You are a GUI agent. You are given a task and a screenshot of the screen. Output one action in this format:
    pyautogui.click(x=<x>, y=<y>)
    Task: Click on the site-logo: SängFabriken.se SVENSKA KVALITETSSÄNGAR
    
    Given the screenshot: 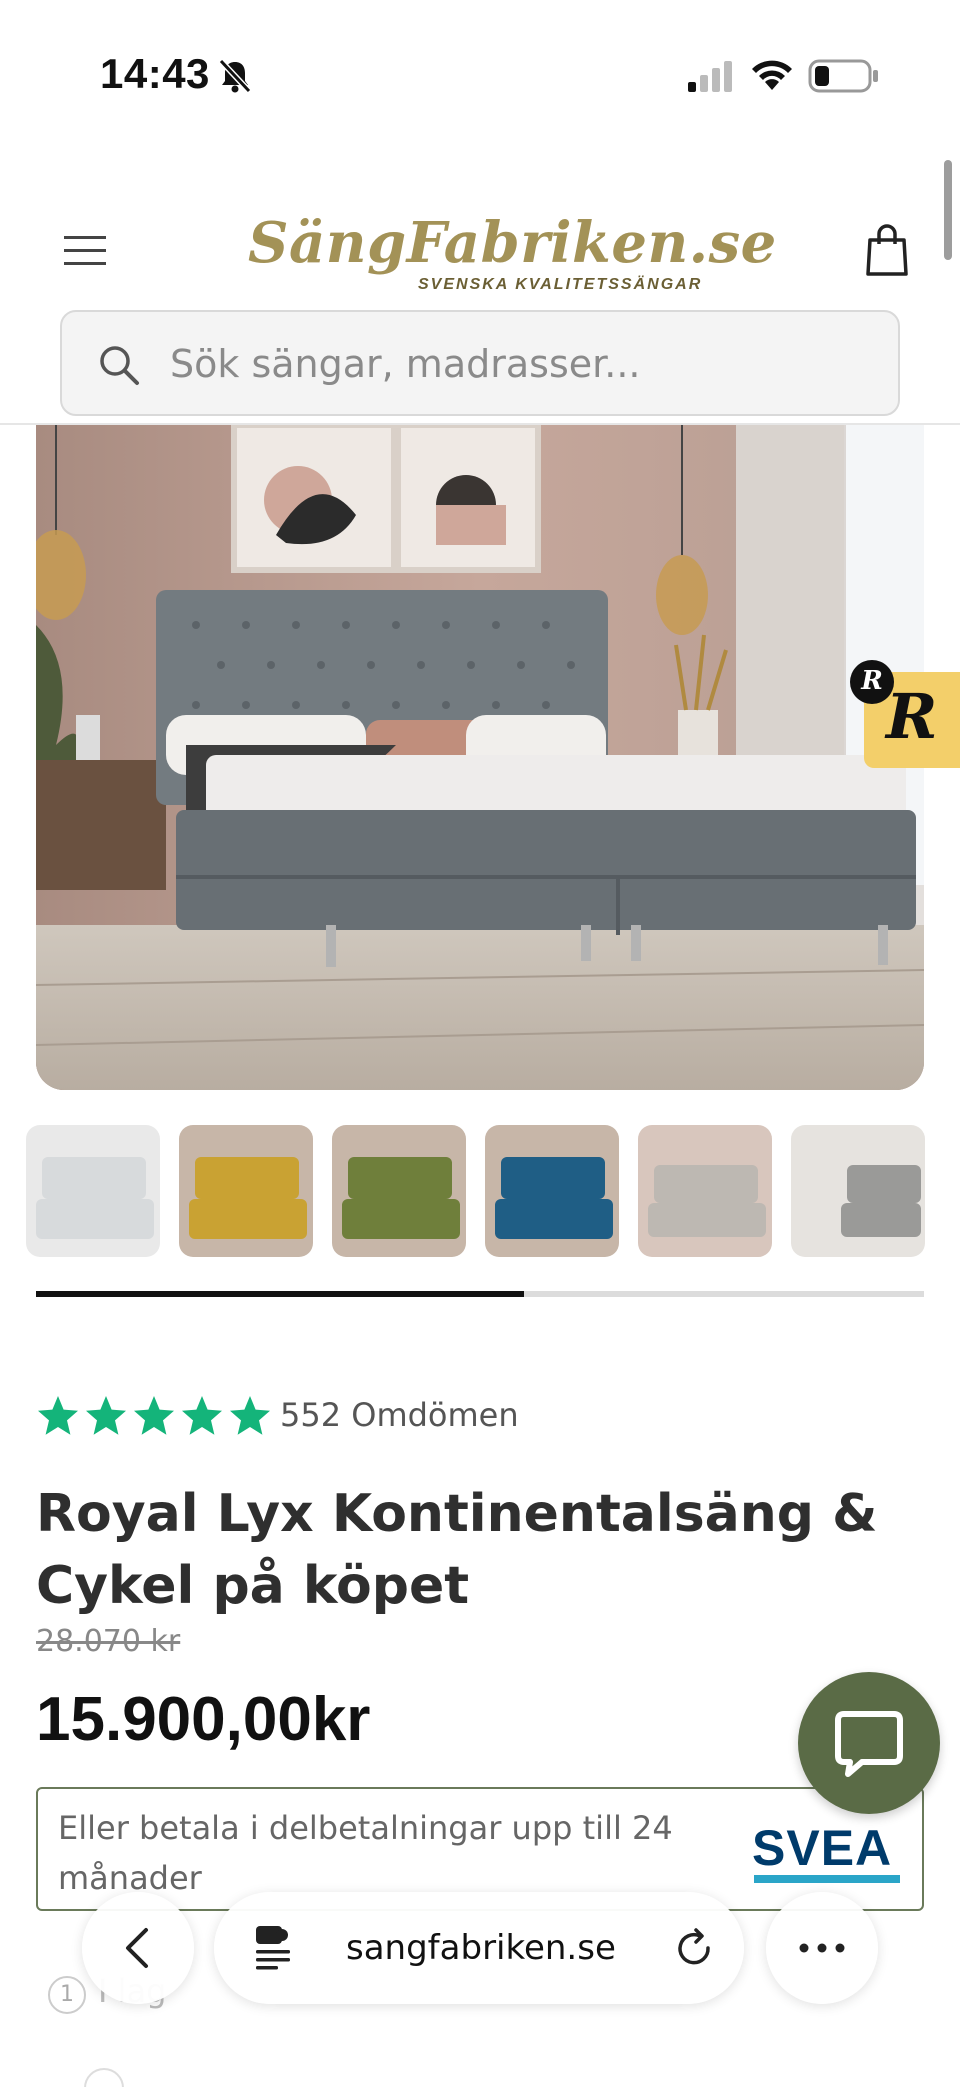 What is the action you would take?
    pyautogui.click(x=512, y=255)
    